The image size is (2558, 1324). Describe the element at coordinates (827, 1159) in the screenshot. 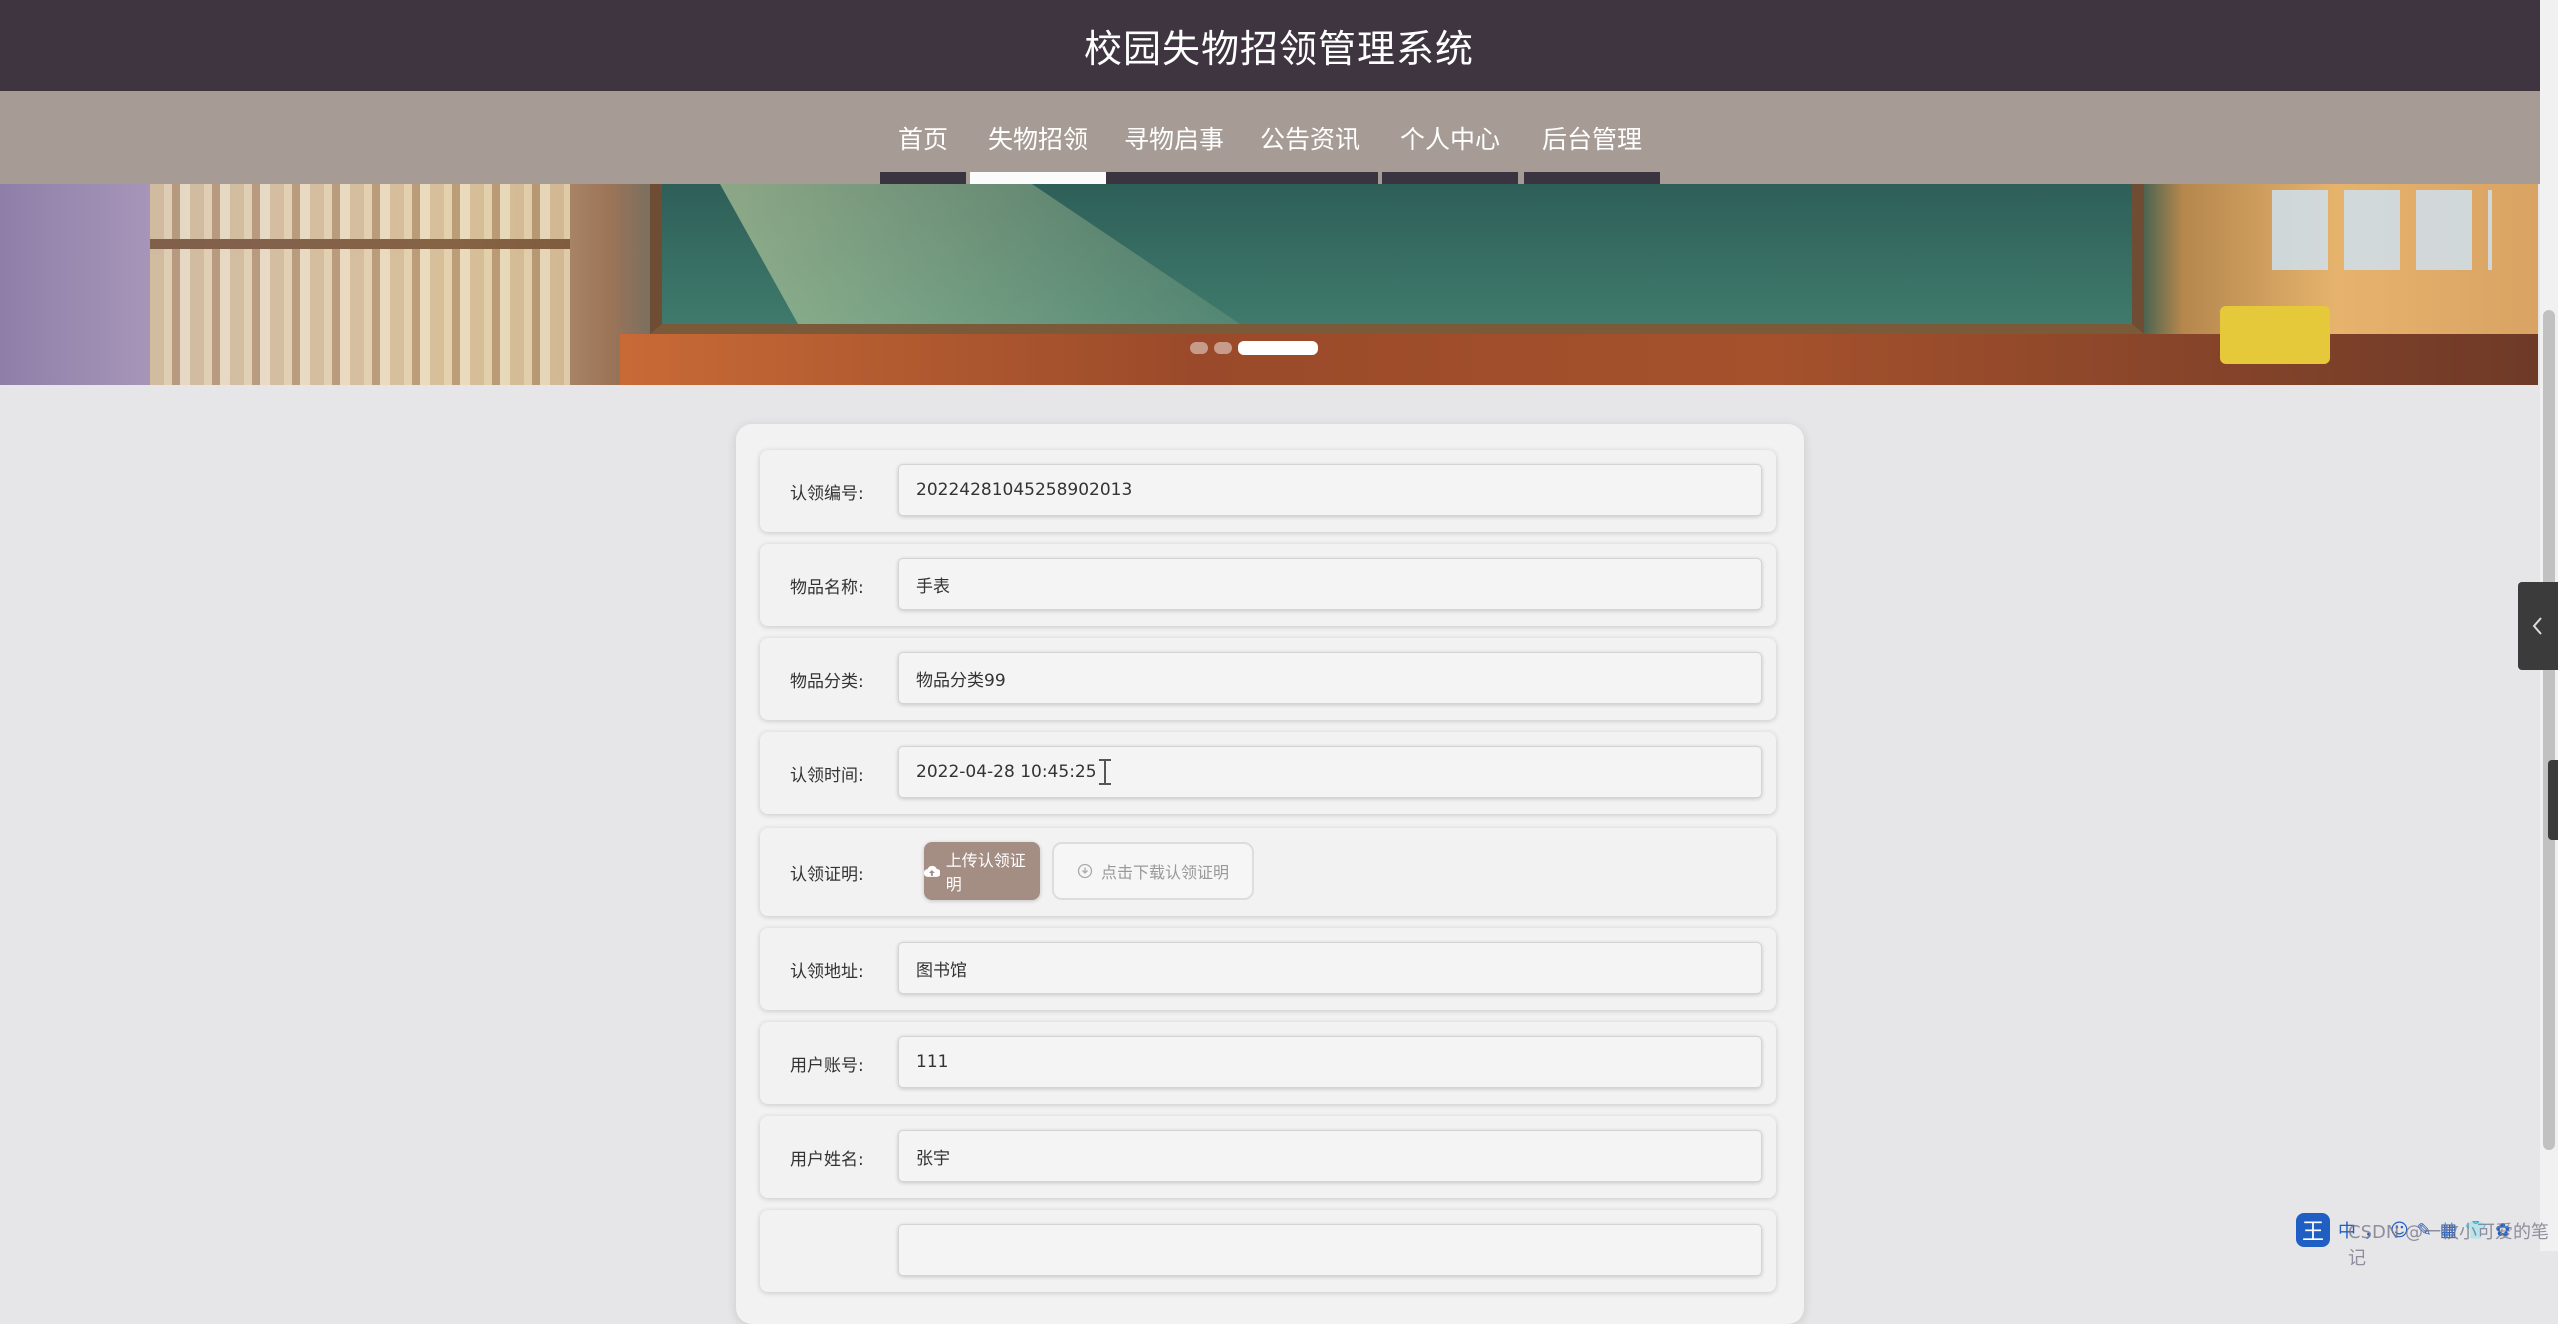

I see `user-name-label: 用户姓名:` at that location.